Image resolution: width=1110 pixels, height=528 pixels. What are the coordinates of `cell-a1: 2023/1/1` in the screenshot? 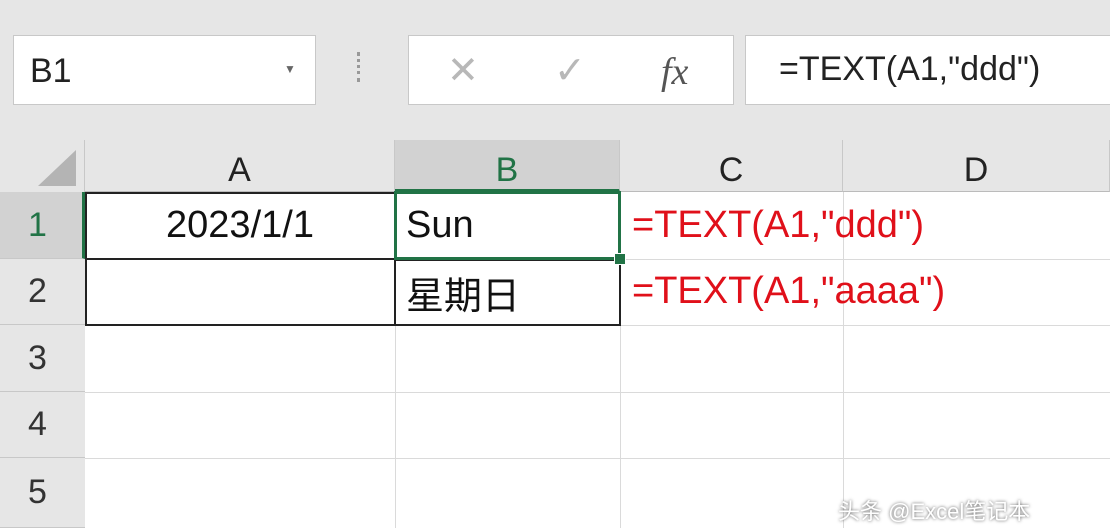 It's located at (240, 225).